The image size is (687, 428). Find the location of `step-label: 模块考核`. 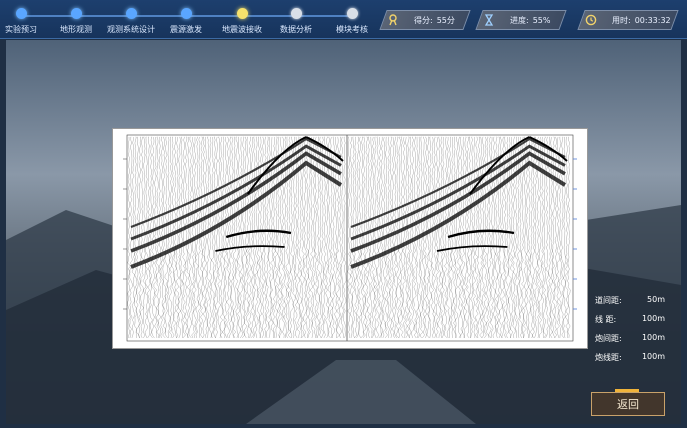

step-label: 模块考核 is located at coordinates (352, 29).